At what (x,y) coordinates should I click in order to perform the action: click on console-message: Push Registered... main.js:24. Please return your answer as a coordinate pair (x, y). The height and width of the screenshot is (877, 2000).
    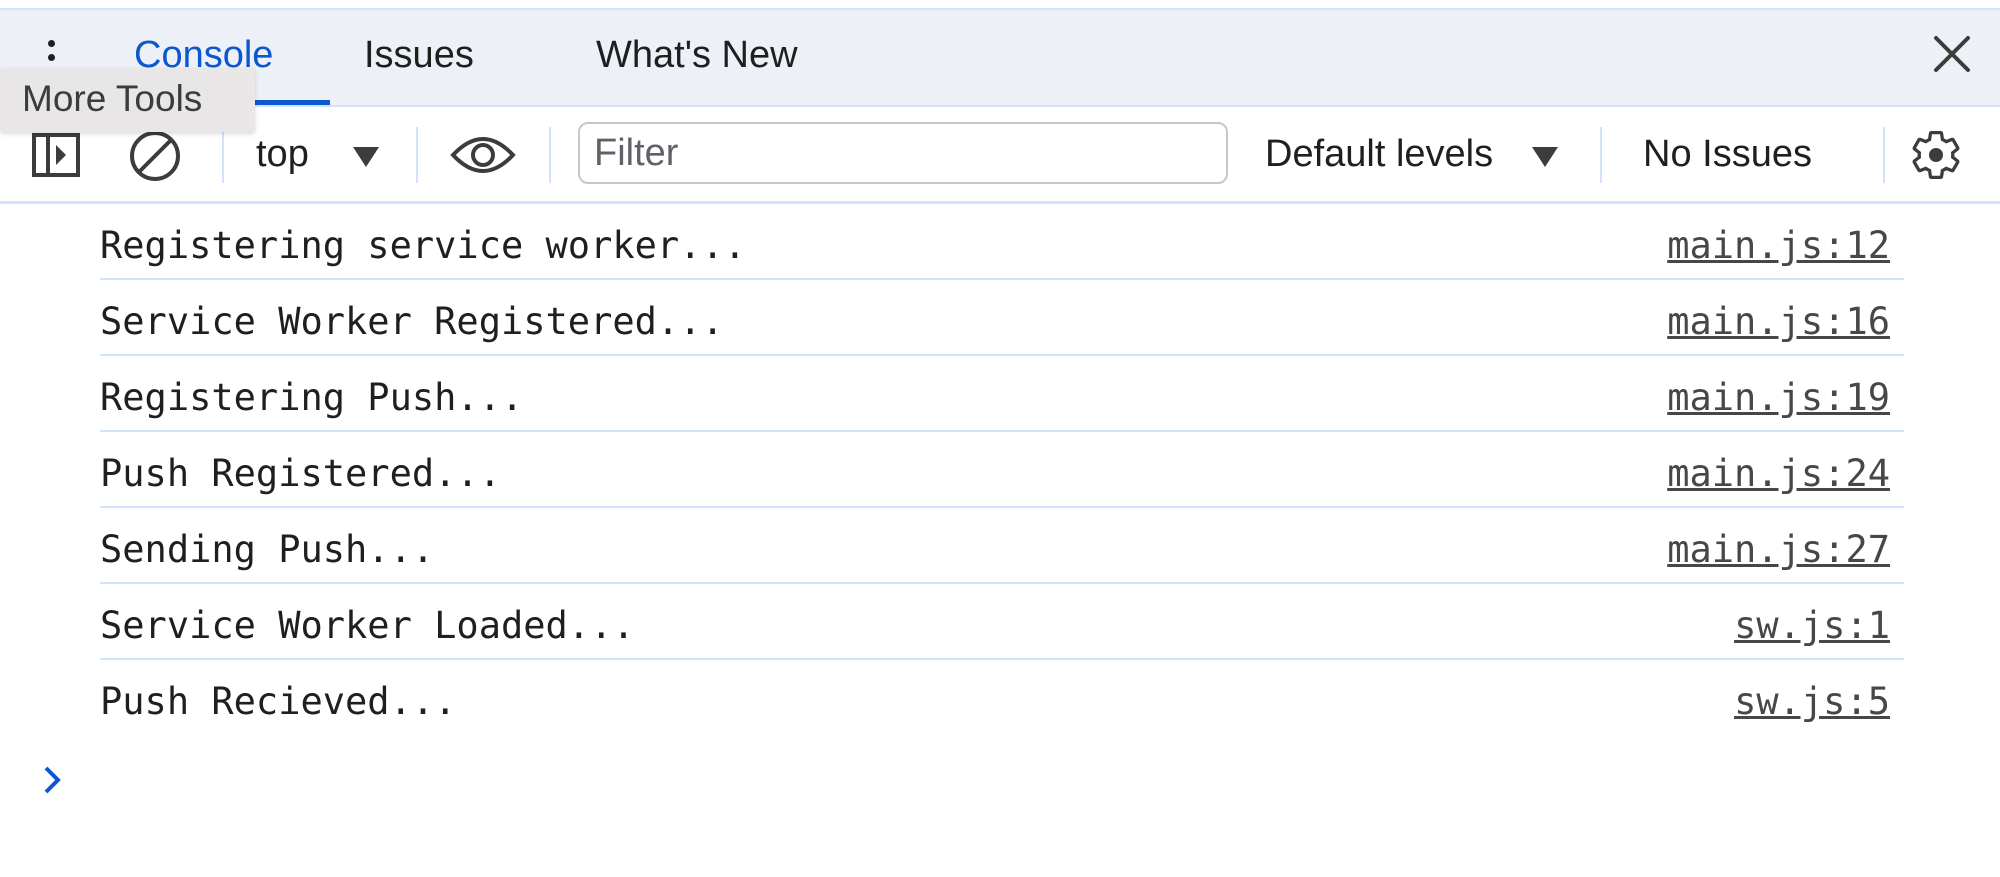
    Looking at the image, I should click on (1002, 470).